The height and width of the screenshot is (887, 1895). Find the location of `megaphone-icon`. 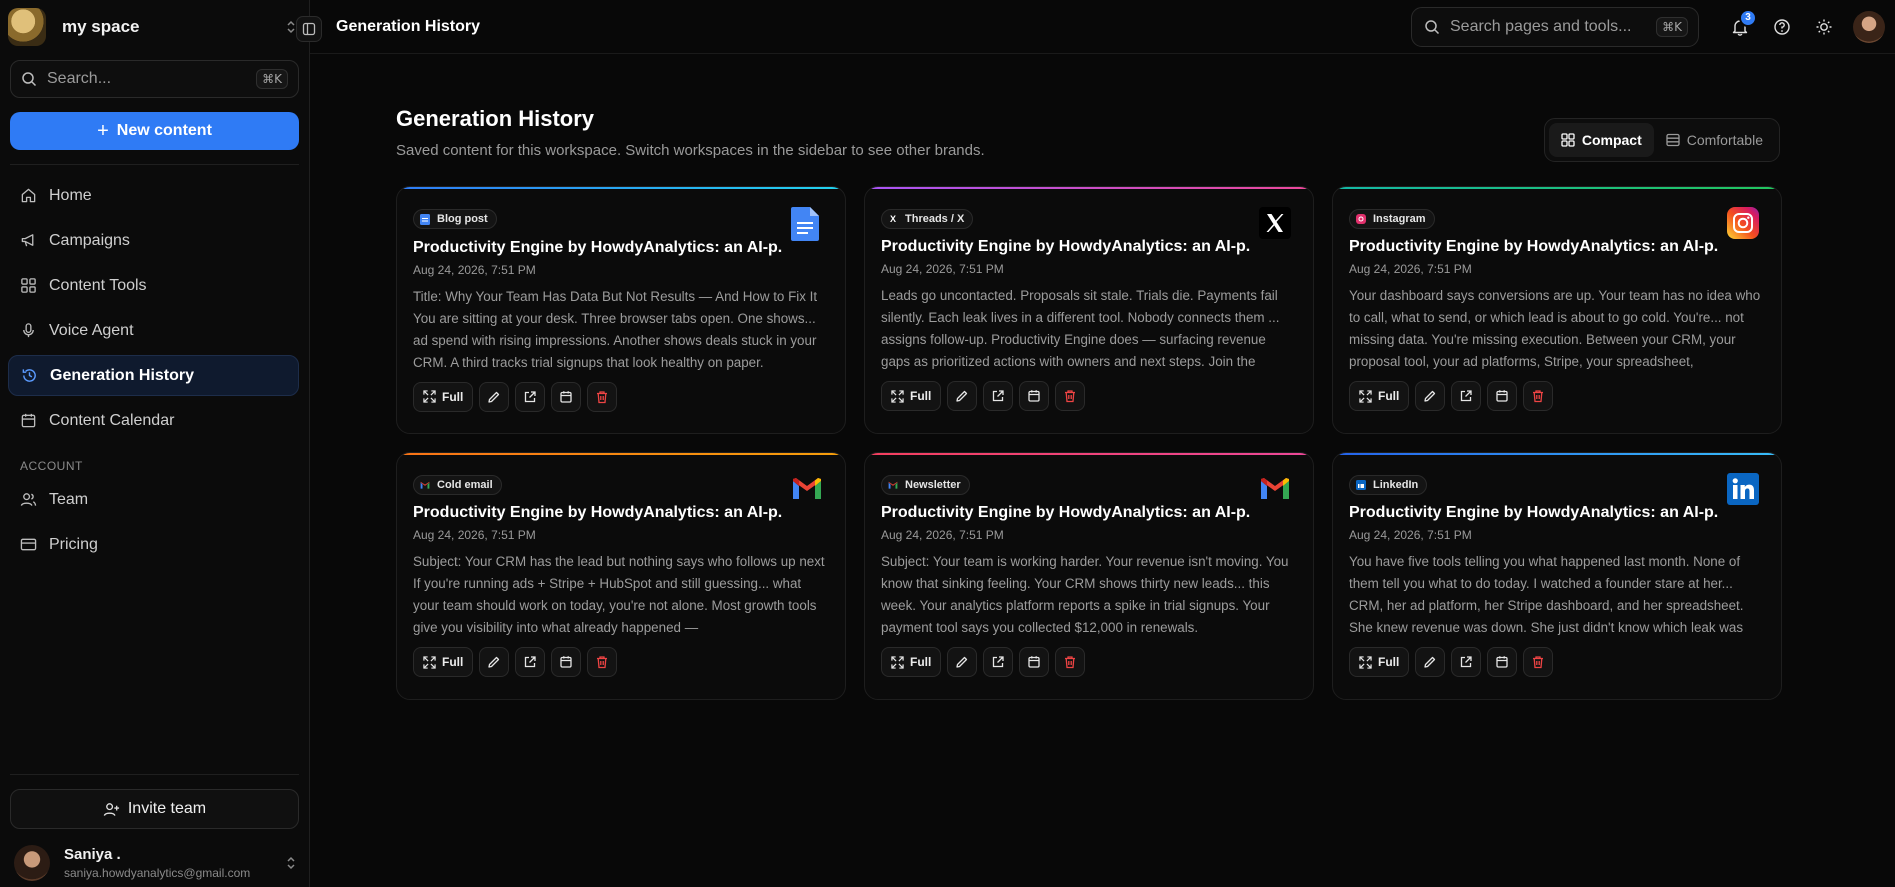

megaphone-icon is located at coordinates (27, 240).